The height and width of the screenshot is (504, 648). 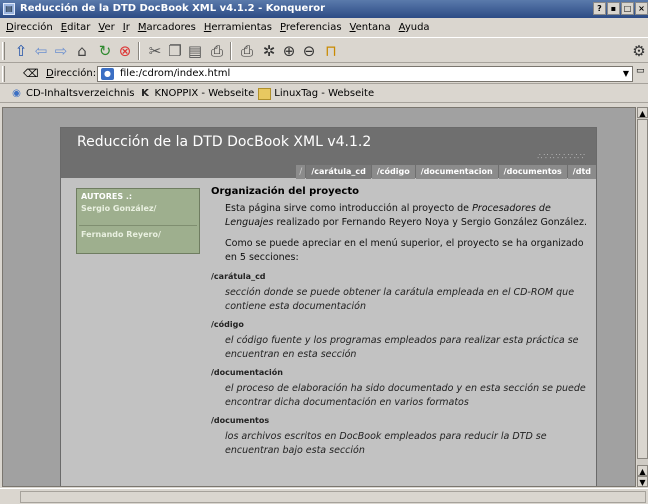 What do you see at coordinates (126, 27) in the screenshot?
I see `menu-ir: Ir` at bounding box center [126, 27].